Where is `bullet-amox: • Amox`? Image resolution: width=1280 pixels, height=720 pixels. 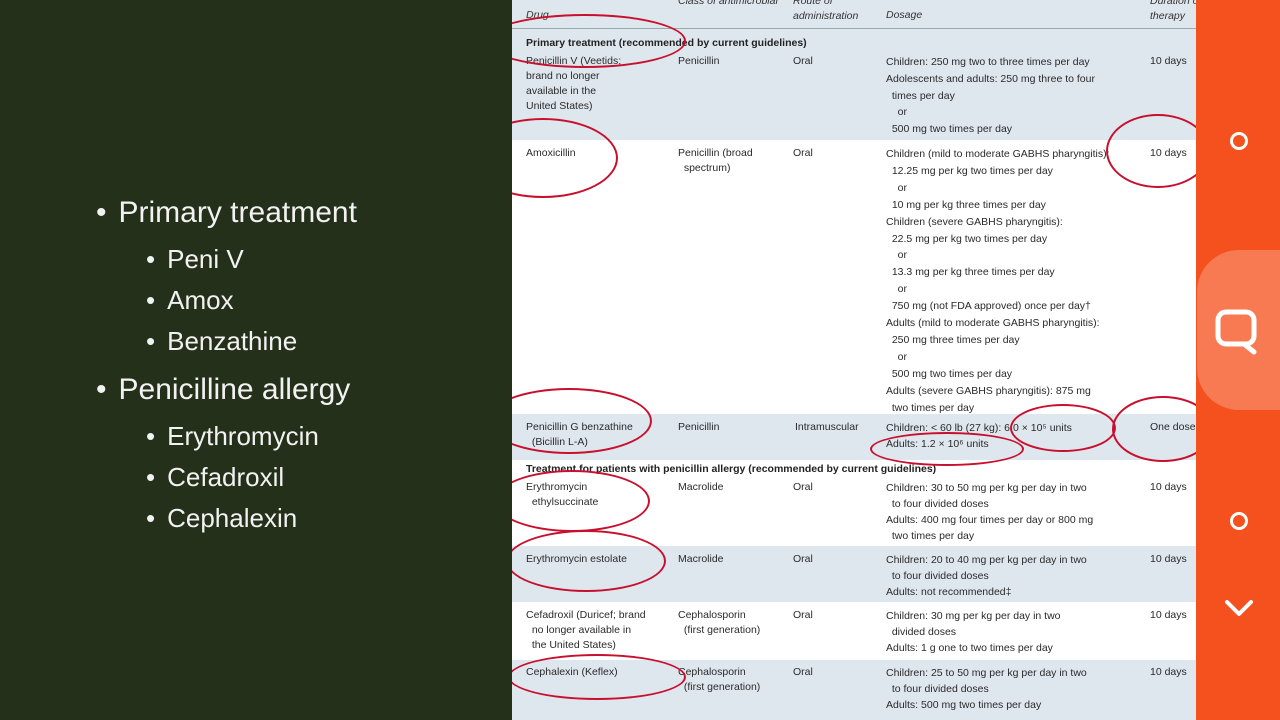
bullet-amox: • Amox is located at coordinates (190, 300).